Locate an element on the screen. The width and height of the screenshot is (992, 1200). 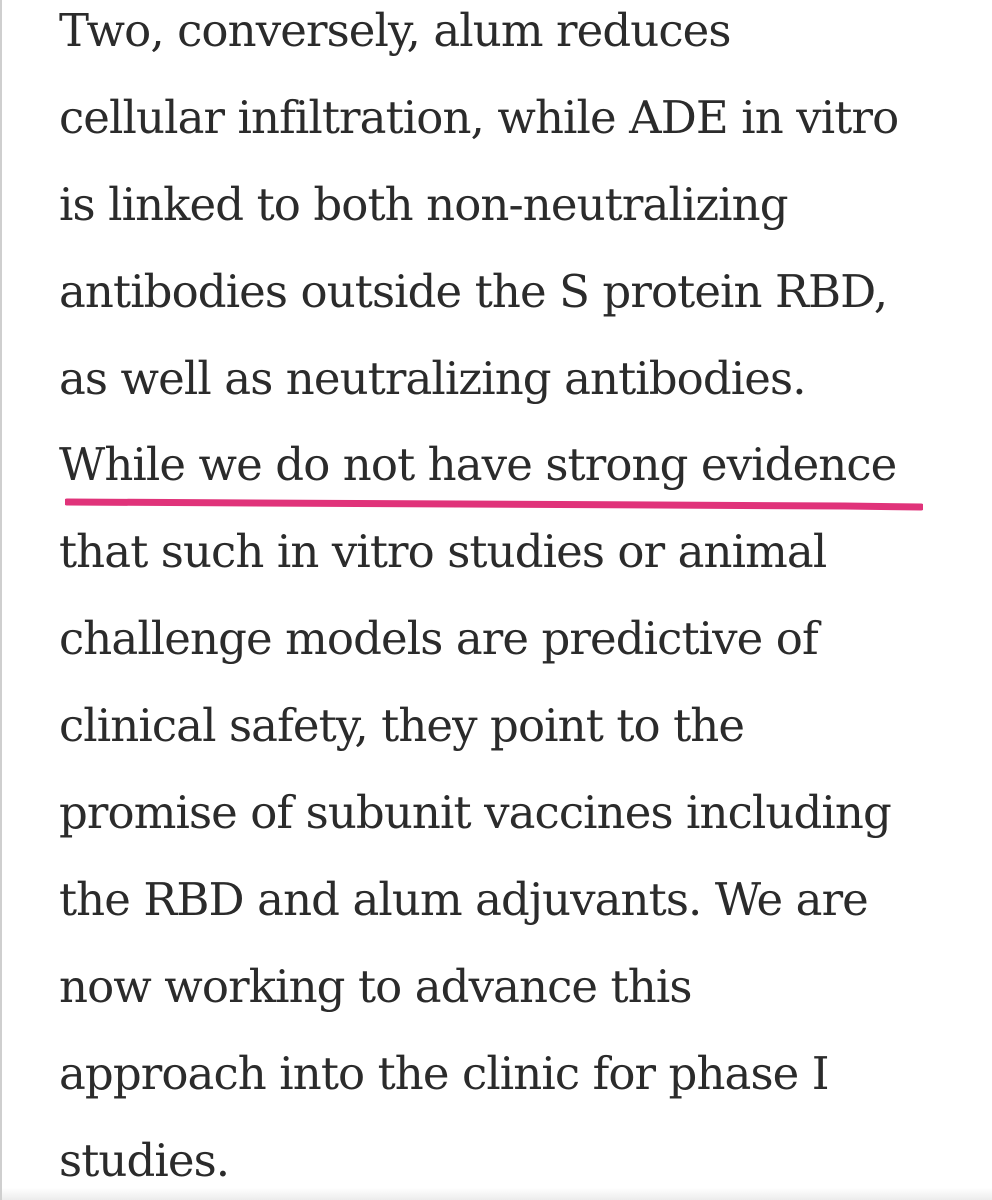
bottom-edge-shadow is located at coordinates (497, 1194).